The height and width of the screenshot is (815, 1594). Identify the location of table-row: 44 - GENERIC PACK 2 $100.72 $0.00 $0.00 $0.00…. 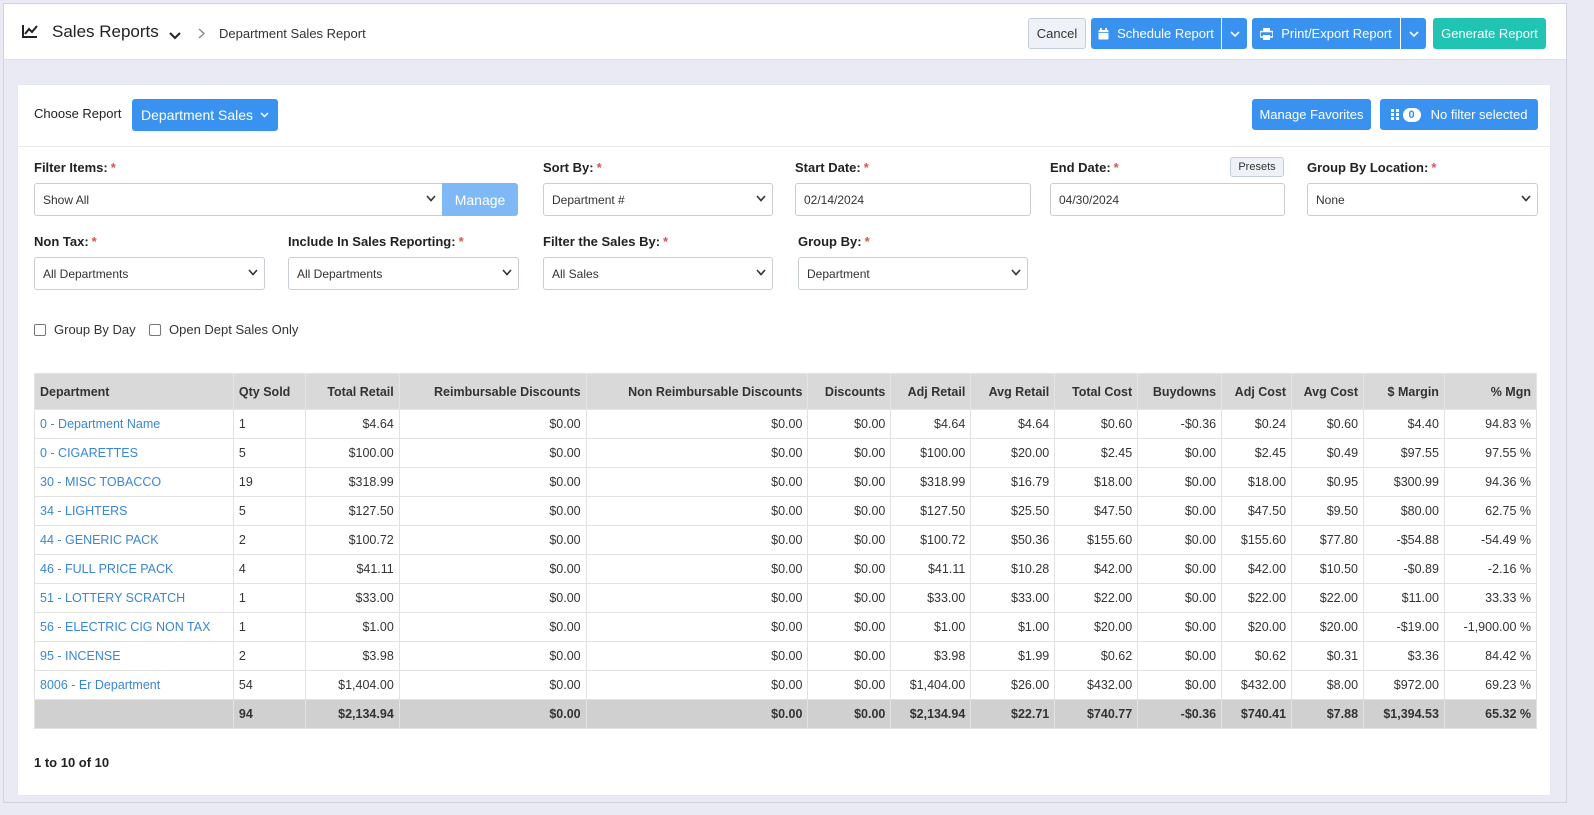
(786, 540).